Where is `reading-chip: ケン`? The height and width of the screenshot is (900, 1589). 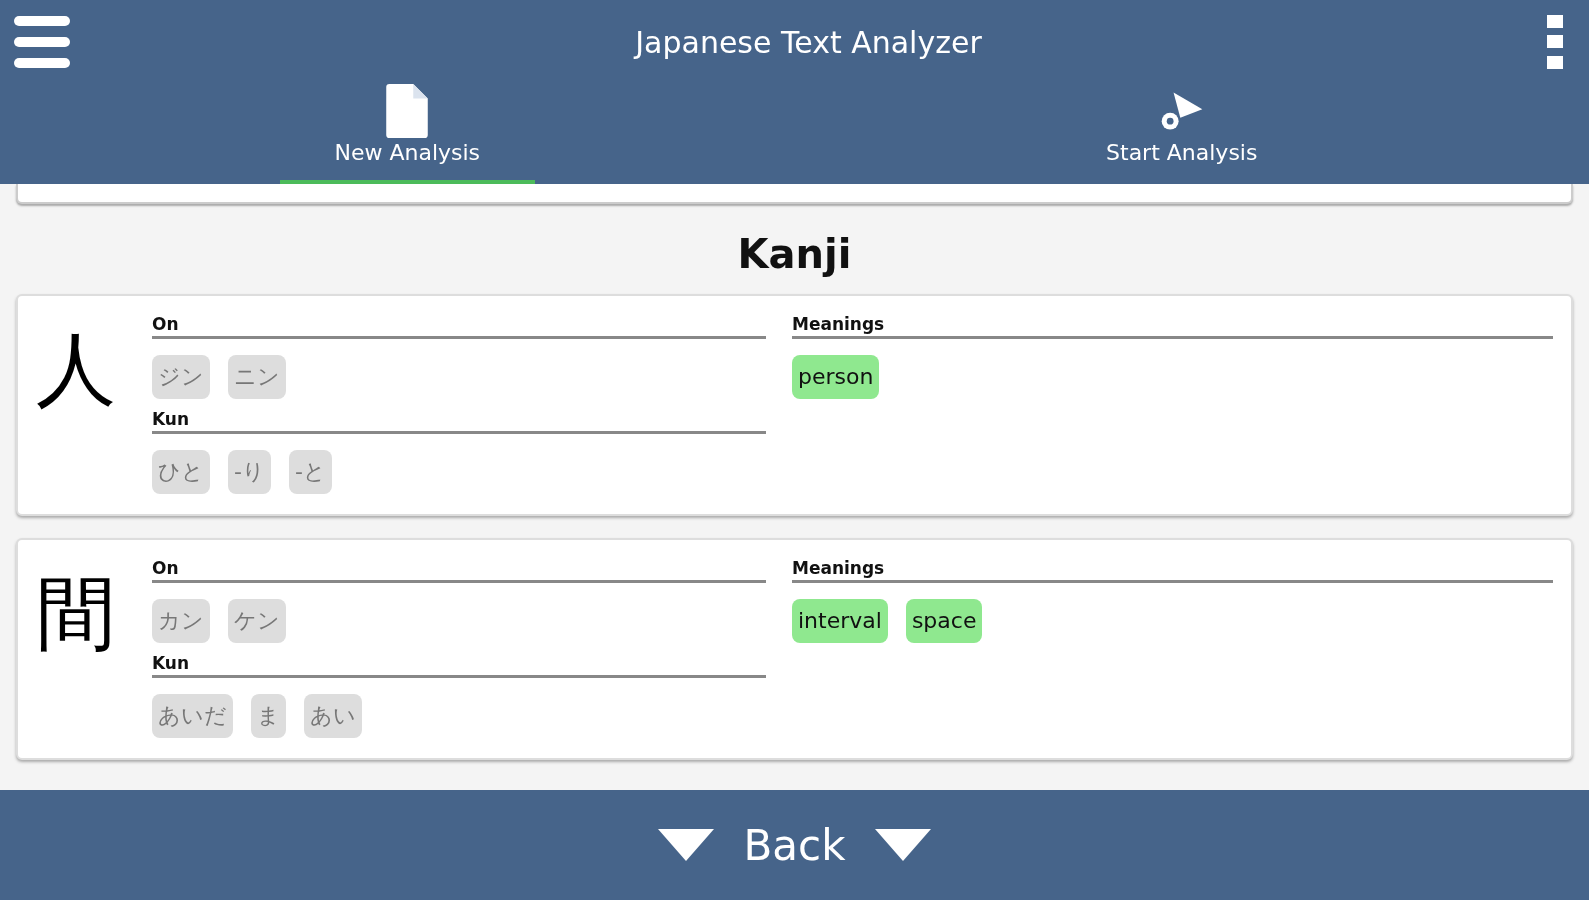 reading-chip: ケン is located at coordinates (257, 621).